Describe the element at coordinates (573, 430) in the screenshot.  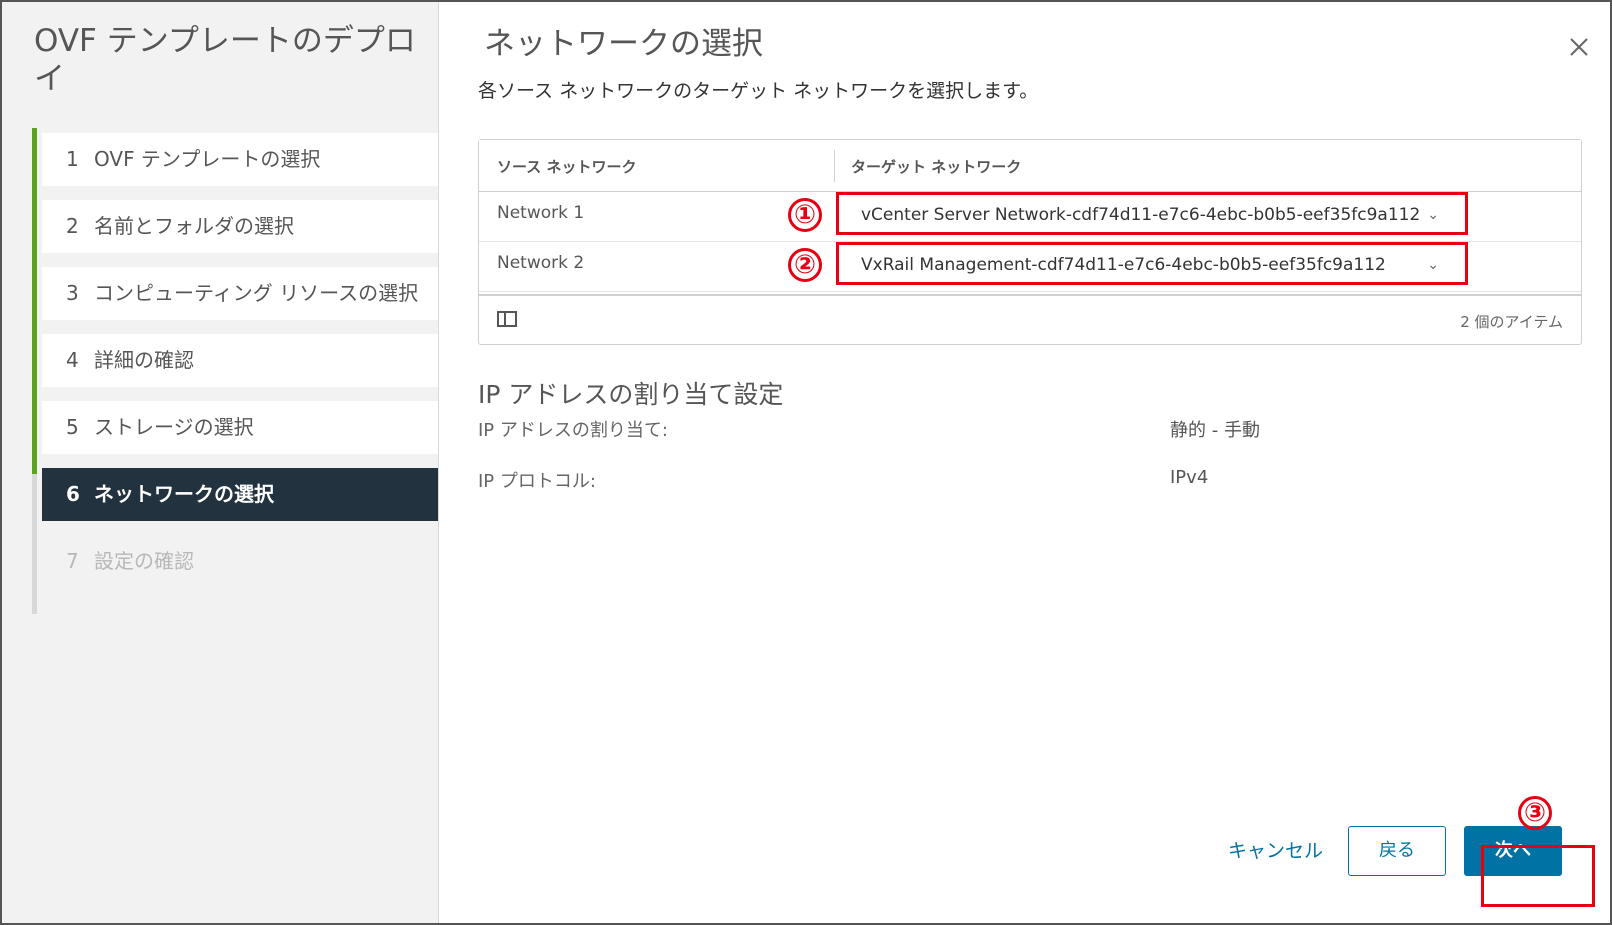
I see `ip-allocation-label: IP アドレスの割り当て:` at that location.